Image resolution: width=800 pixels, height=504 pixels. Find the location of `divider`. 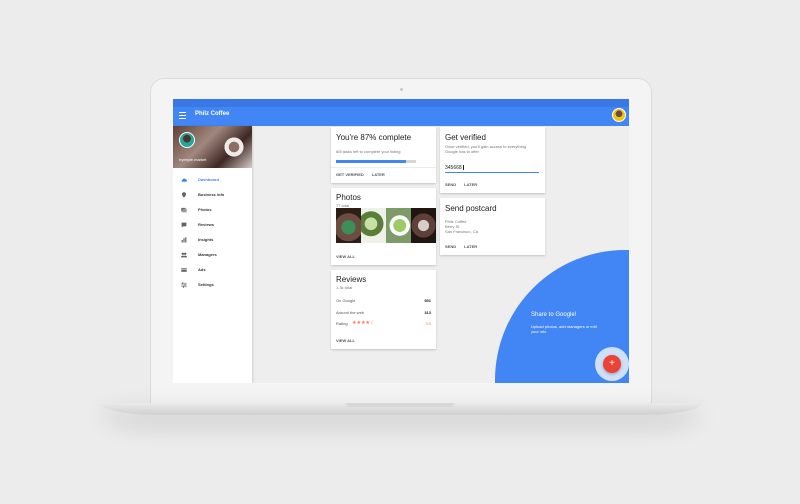

divider is located at coordinates (383, 167).